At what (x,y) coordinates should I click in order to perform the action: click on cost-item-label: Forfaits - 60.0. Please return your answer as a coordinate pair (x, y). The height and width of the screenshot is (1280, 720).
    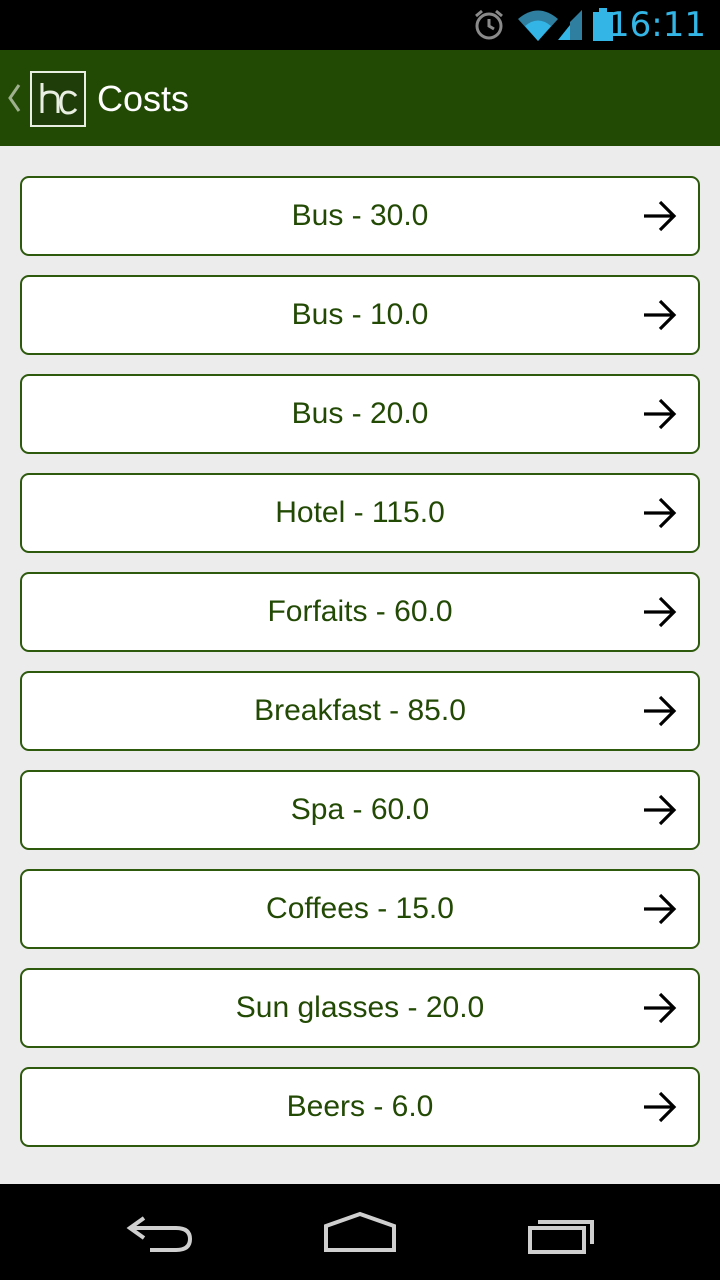
    Looking at the image, I should click on (360, 611).